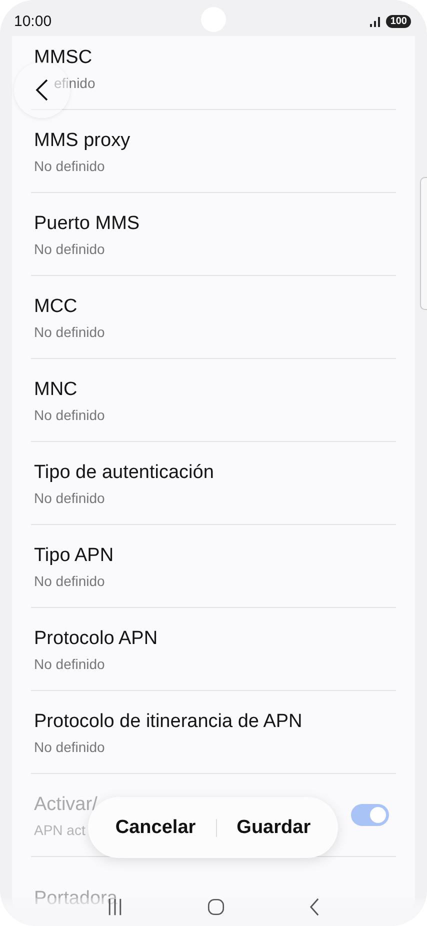  Describe the element at coordinates (155, 827) in the screenshot. I see `action-button: Cancelar` at that location.